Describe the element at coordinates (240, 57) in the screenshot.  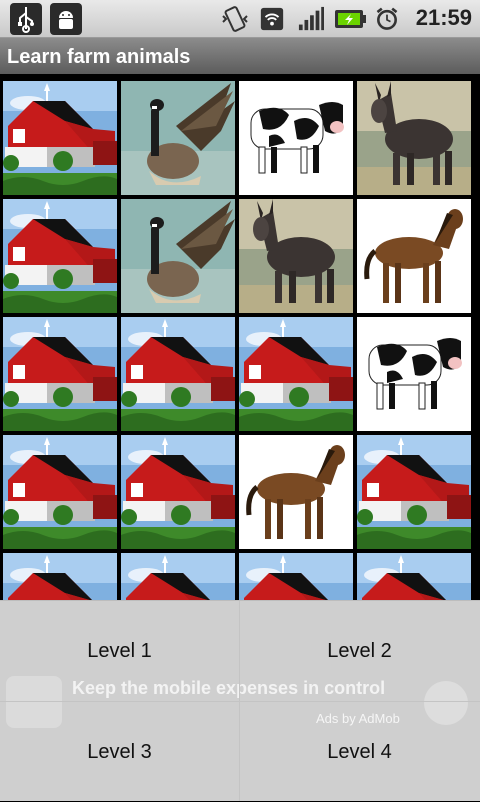
I see `app-title: Learn farm animals` at that location.